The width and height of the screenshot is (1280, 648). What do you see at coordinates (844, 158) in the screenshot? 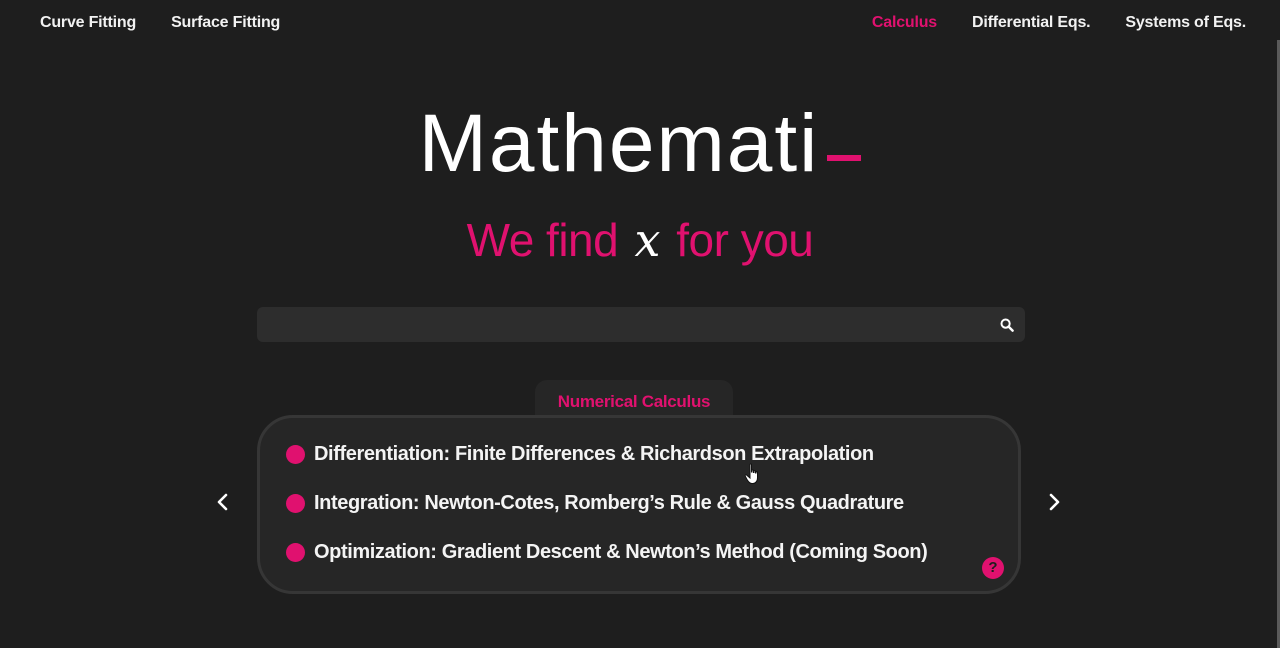
I see `typing-cursor` at bounding box center [844, 158].